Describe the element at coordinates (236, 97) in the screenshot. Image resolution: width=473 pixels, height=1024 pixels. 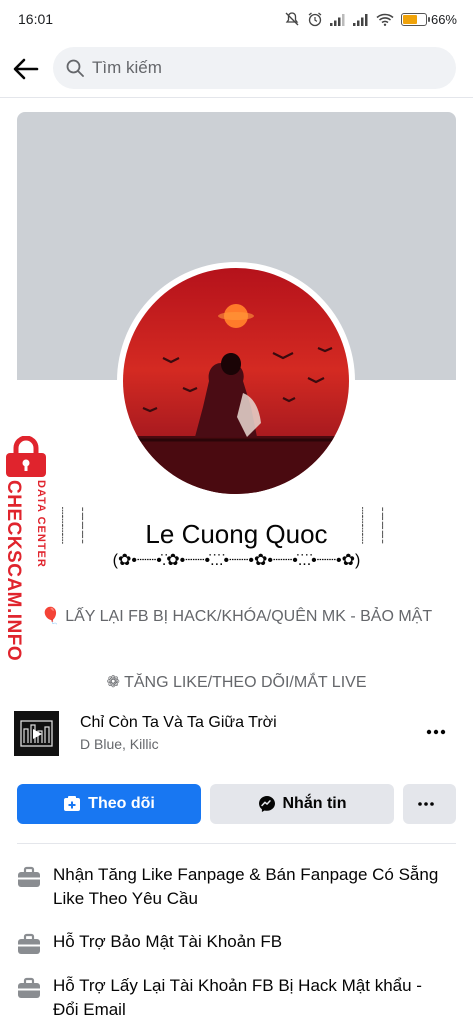
I see `header-divider` at that location.